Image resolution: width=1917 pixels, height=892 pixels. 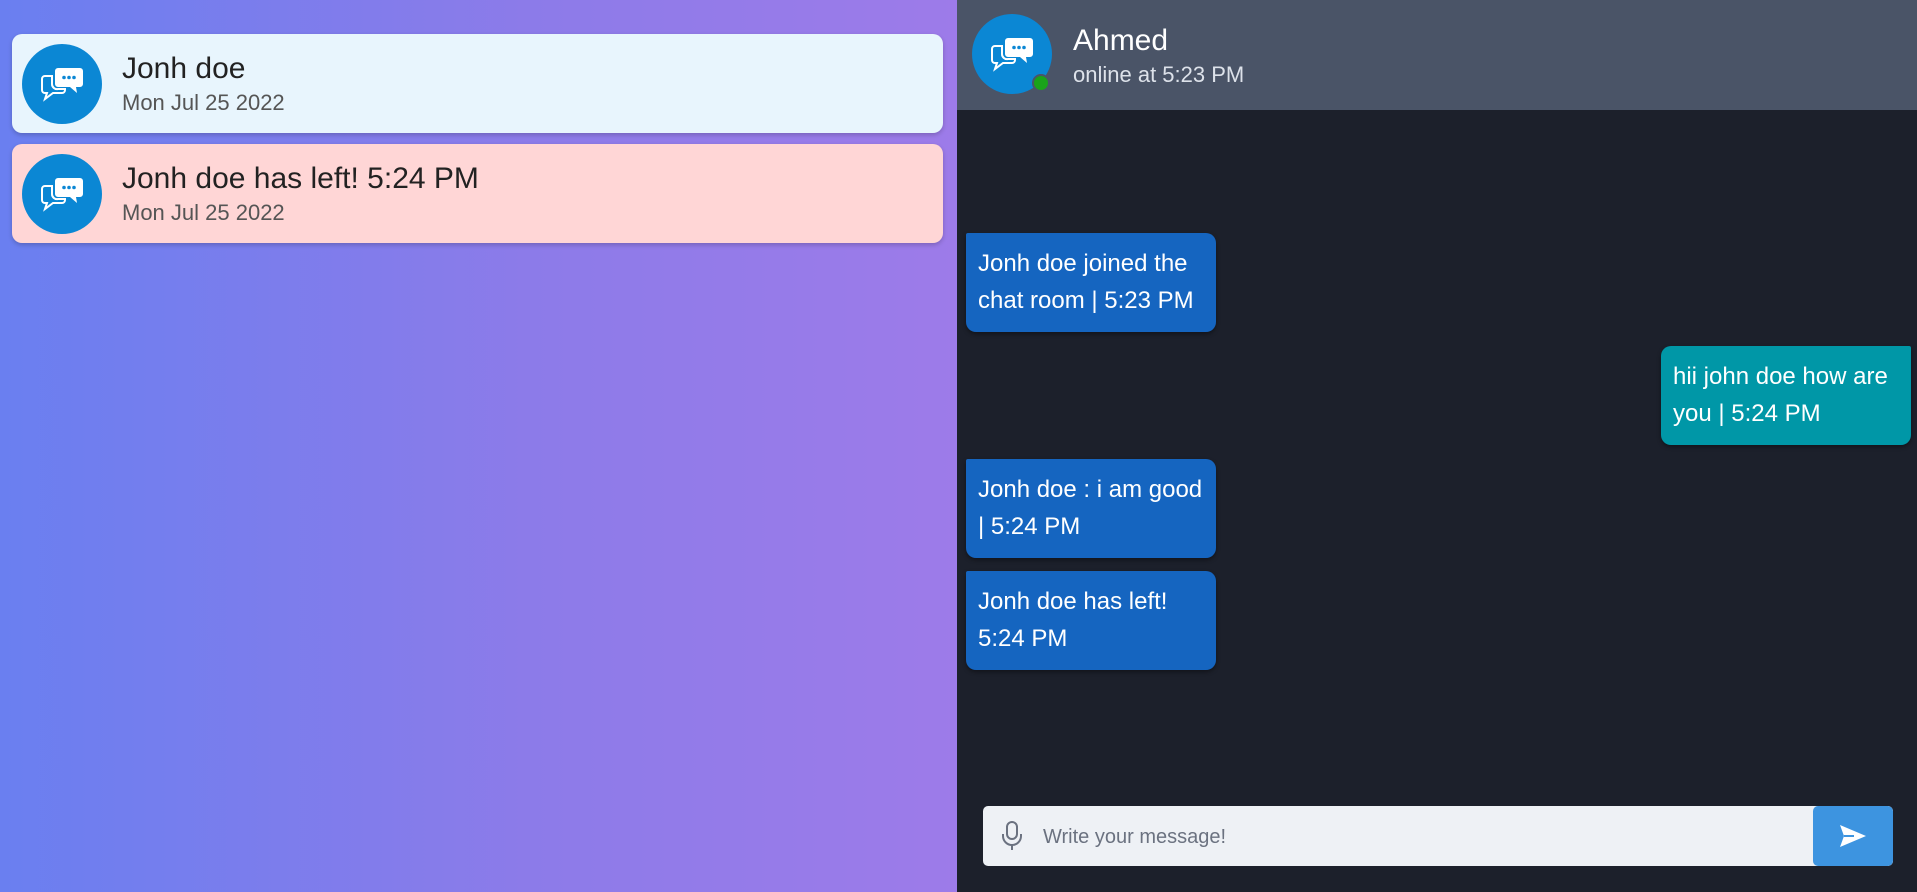 I want to click on message-bubble-outgoing: hii john doe how are you | 5:24 PM, so click(x=1786, y=395).